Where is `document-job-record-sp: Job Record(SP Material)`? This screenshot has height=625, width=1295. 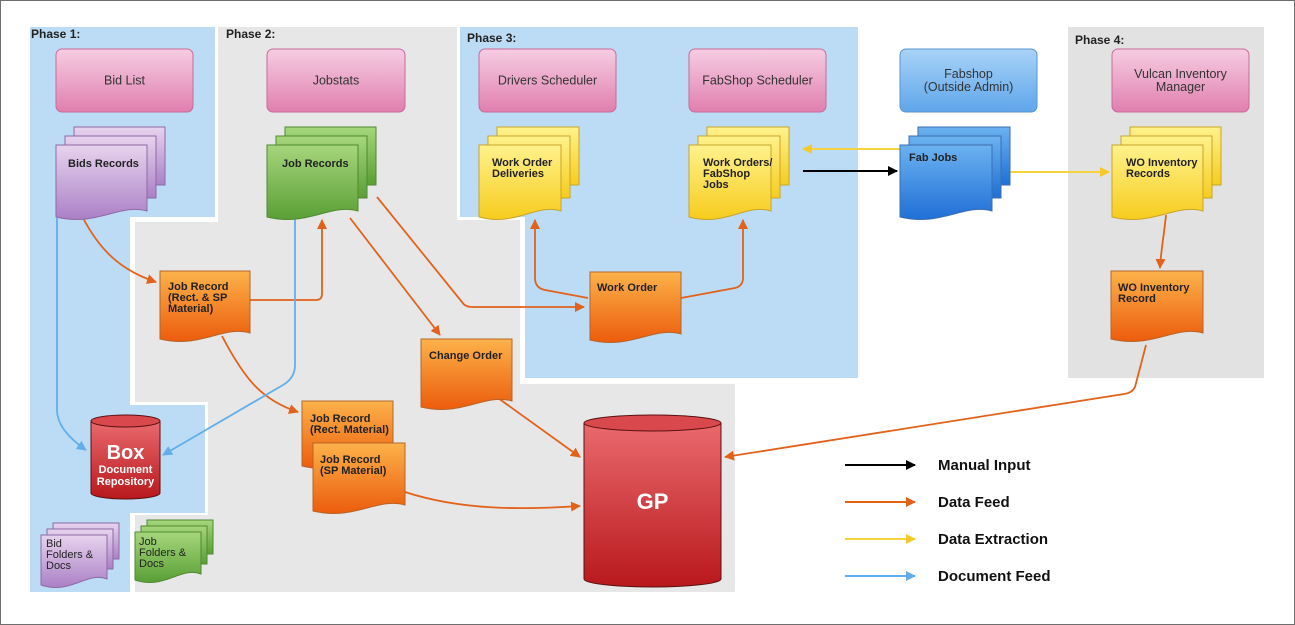
document-job-record-sp: Job Record(SP Material) is located at coordinates (359, 478).